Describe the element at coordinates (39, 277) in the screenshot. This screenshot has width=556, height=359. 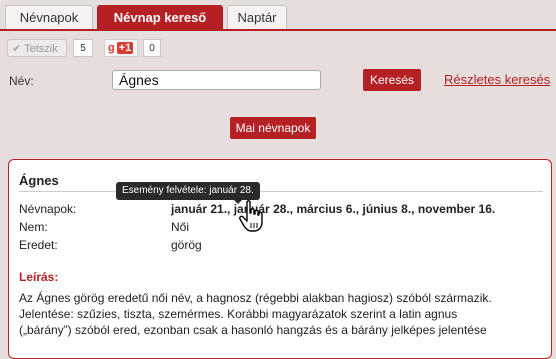
I see `description-heading: Leírás:` at that location.